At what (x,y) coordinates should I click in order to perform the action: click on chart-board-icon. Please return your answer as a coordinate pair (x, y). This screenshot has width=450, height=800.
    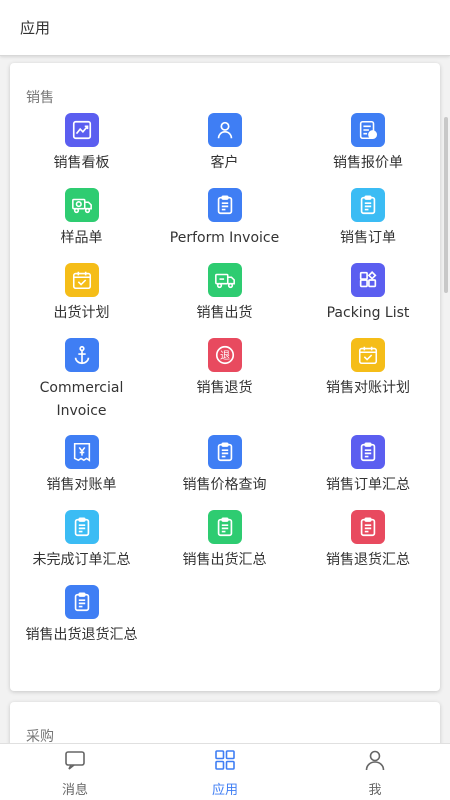
    Looking at the image, I should click on (81, 130).